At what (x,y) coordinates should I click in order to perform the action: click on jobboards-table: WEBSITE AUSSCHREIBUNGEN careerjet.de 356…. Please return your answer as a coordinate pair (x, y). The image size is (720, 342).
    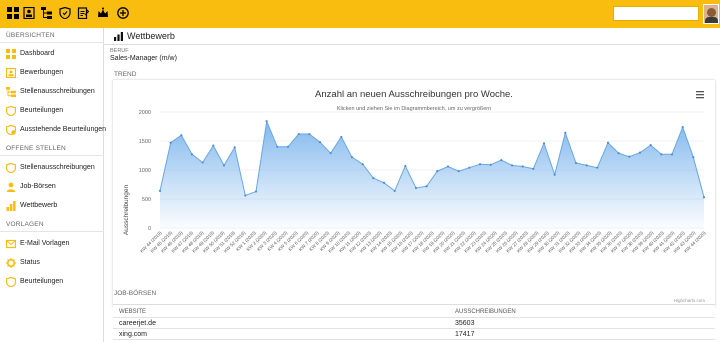
    Looking at the image, I should click on (414, 323).